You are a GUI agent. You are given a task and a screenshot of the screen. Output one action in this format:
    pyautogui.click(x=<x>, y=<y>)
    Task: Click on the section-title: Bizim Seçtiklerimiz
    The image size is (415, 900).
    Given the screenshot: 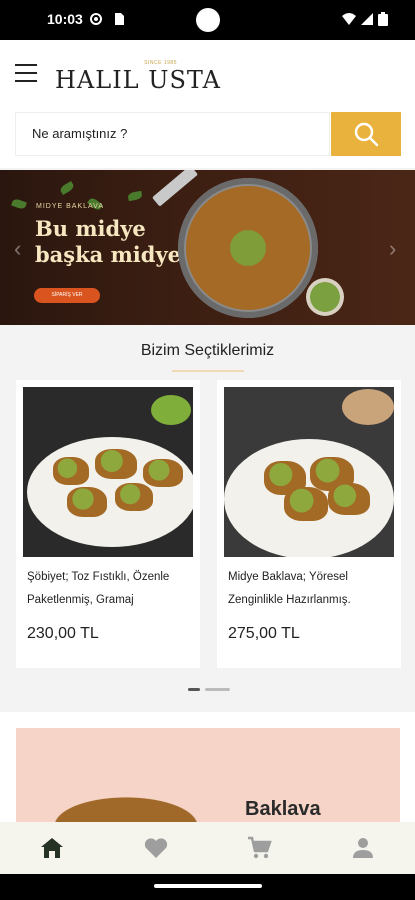 What is the action you would take?
    pyautogui.click(x=207, y=350)
    